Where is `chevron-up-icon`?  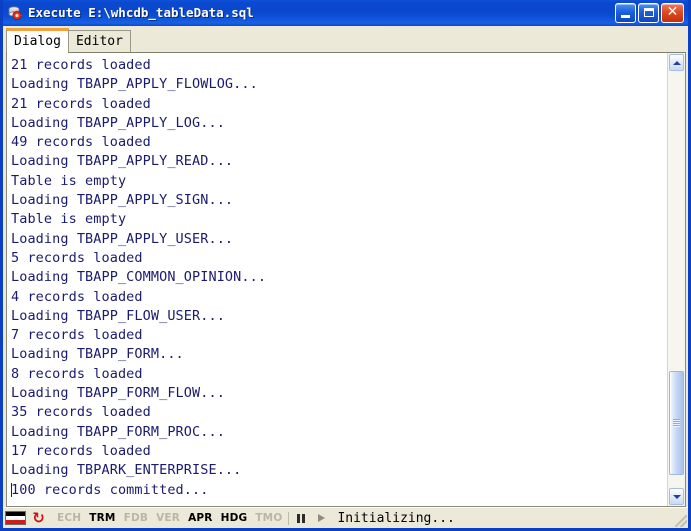 chevron-up-icon is located at coordinates (676, 62).